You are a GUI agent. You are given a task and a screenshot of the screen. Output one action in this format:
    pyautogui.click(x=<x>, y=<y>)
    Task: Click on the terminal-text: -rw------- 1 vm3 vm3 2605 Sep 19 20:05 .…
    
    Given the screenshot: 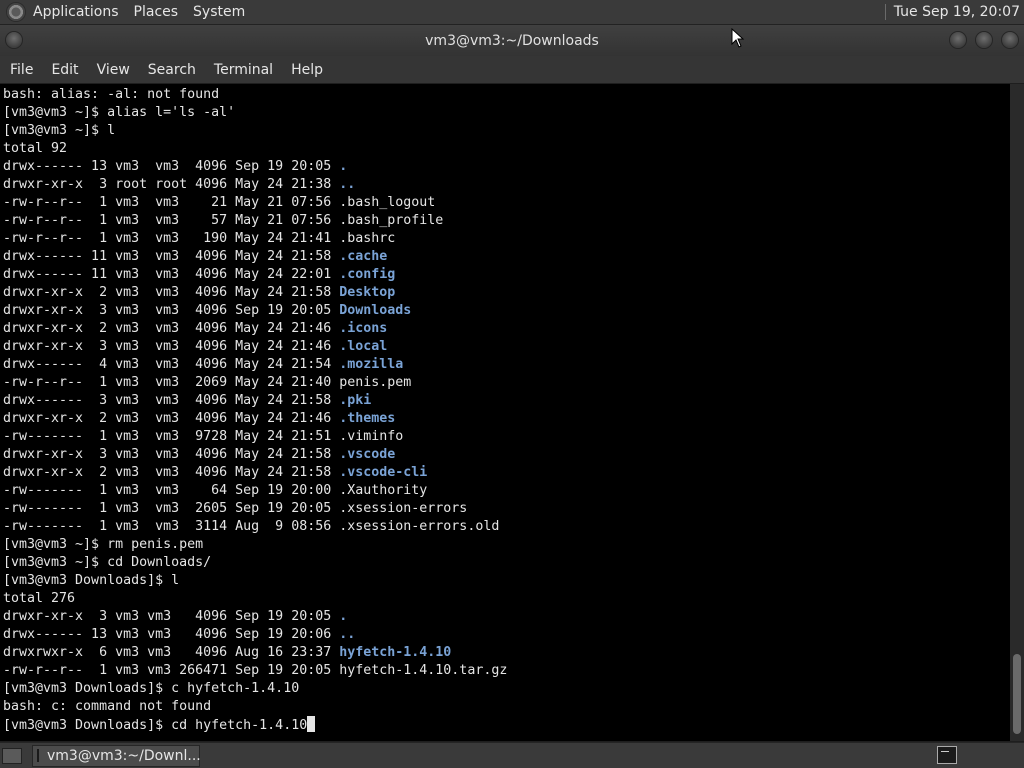 What is the action you would take?
    pyautogui.click(x=235, y=508)
    